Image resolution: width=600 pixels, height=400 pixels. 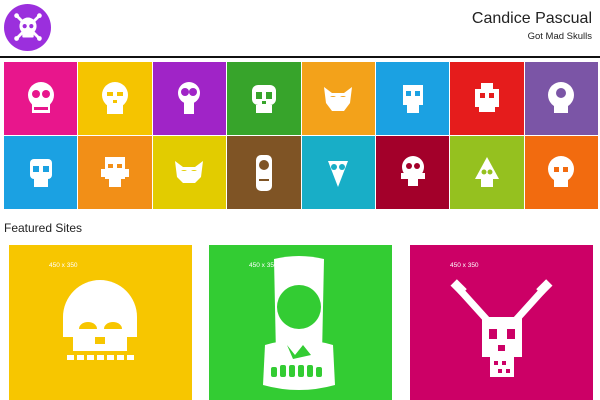 What do you see at coordinates (559, 36) in the screenshot?
I see `site-tagline: Got Mad Skulls` at bounding box center [559, 36].